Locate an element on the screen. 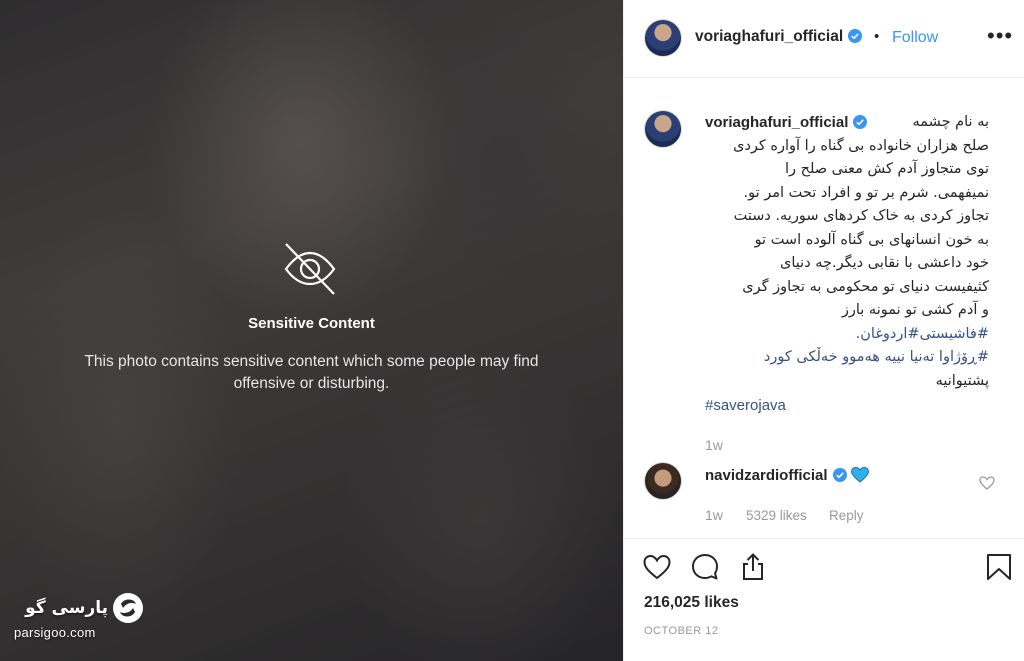 The image size is (1024, 661). header-username-wrap: voriaghafuri_official is located at coordinates (779, 37).